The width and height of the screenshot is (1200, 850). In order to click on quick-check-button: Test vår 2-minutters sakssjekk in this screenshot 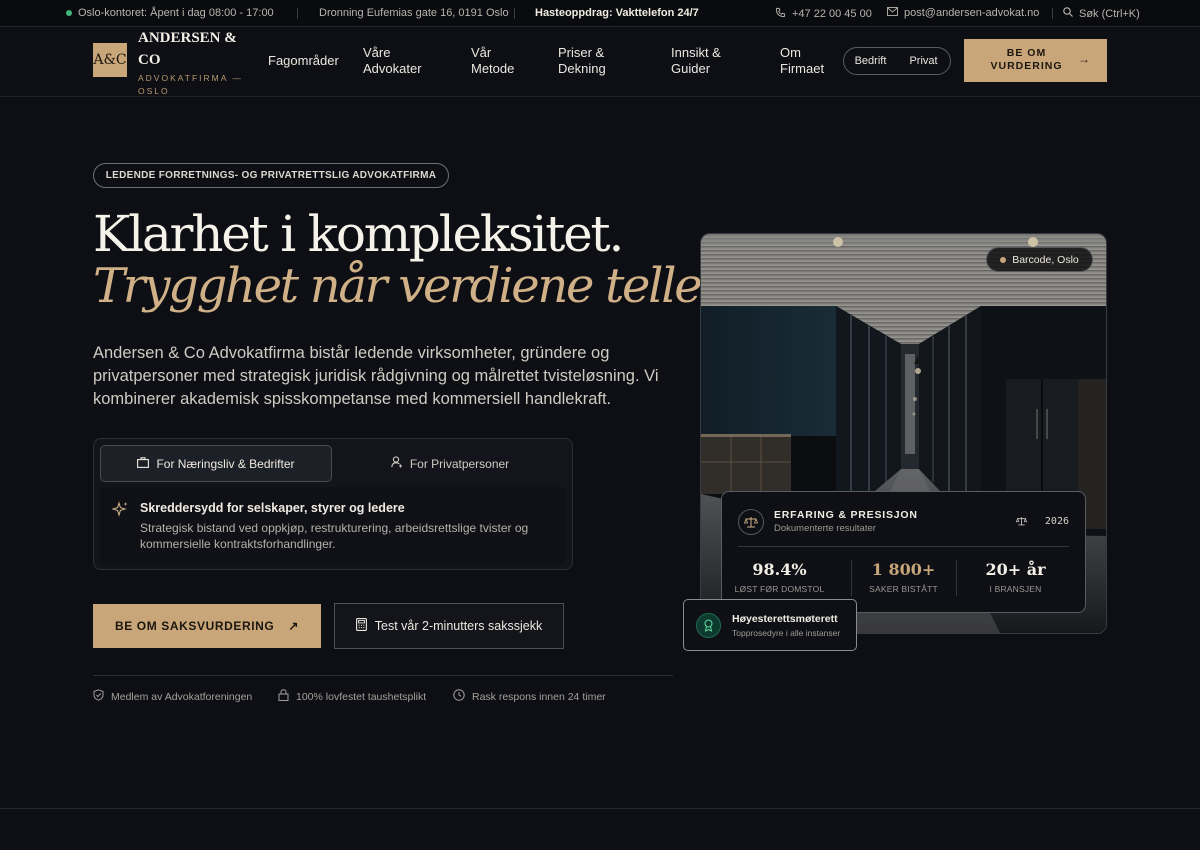, I will do `click(449, 626)`.